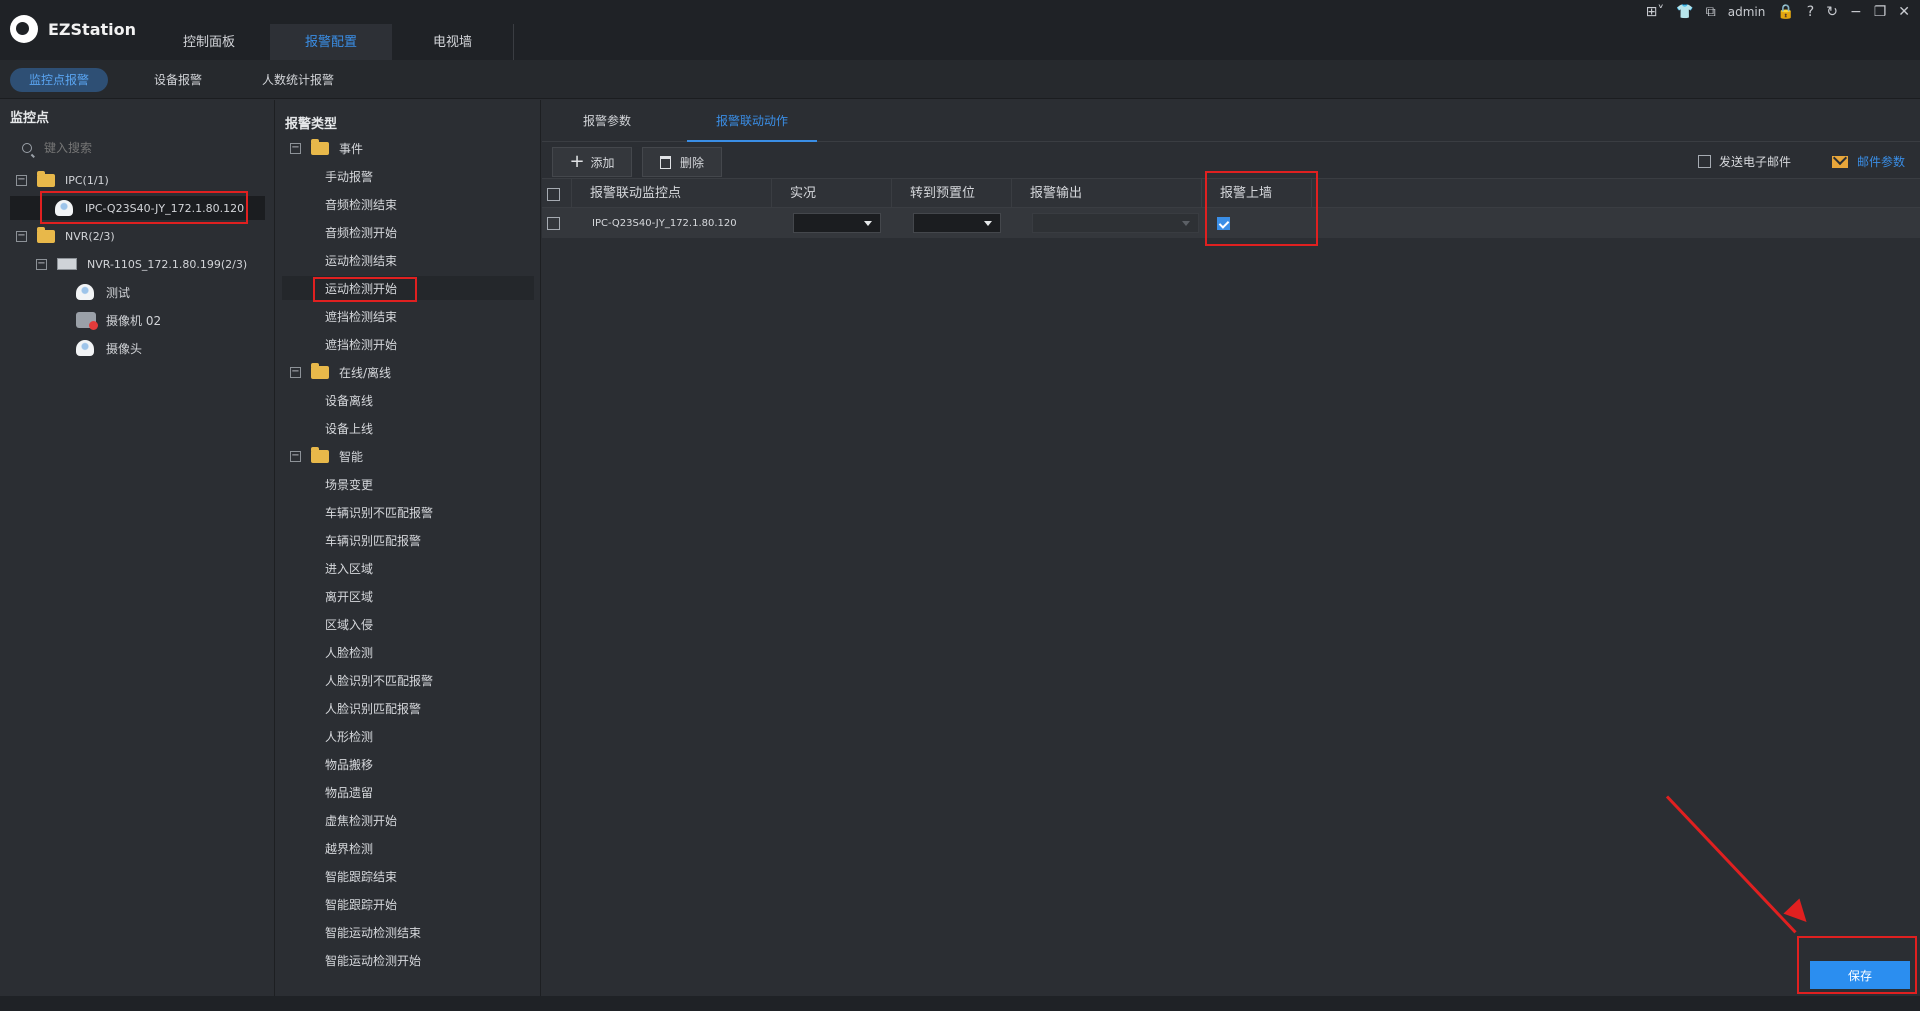  I want to click on window-controls: ⊞˅ 👕 ⧉ admin 🔒 ? ↻ − ❐ ✕, so click(1778, 12).